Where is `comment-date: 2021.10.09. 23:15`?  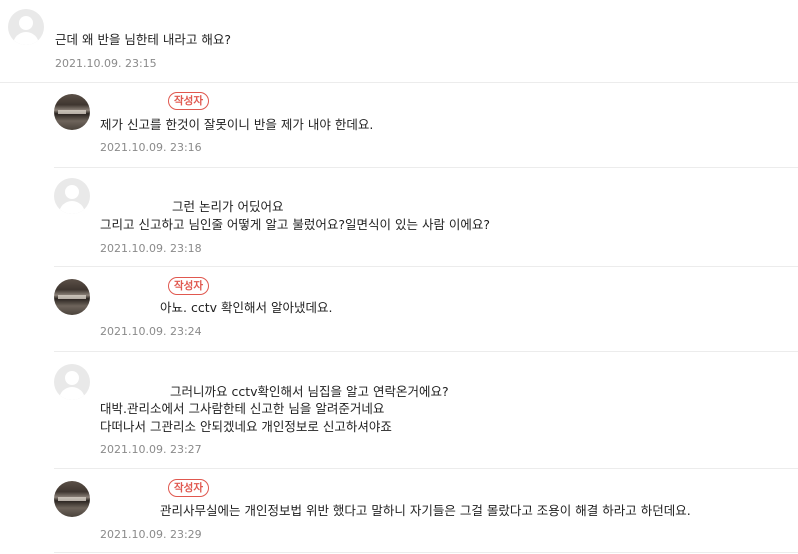
comment-date: 2021.10.09. 23:15 is located at coordinates (106, 63).